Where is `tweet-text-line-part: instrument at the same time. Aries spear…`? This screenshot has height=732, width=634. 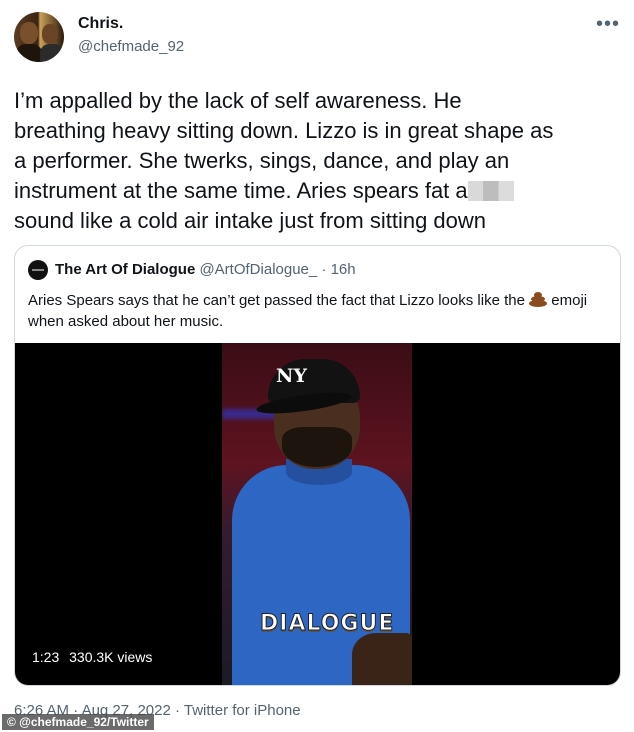 tweet-text-line-part: instrument at the same time. Aries spear… is located at coordinates (241, 190).